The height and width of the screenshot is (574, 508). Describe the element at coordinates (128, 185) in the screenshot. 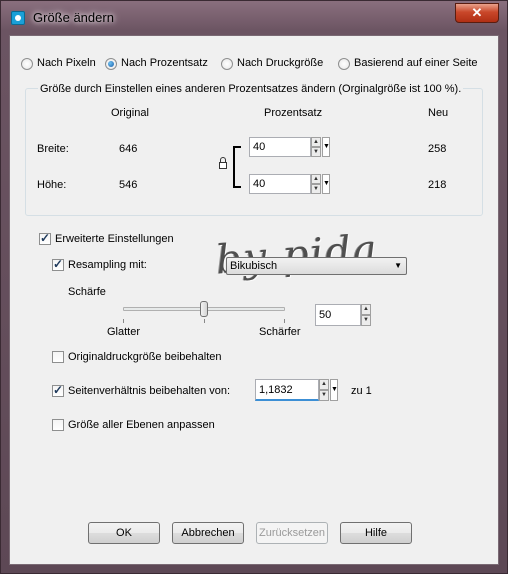

I see `height-original-value: 546` at that location.